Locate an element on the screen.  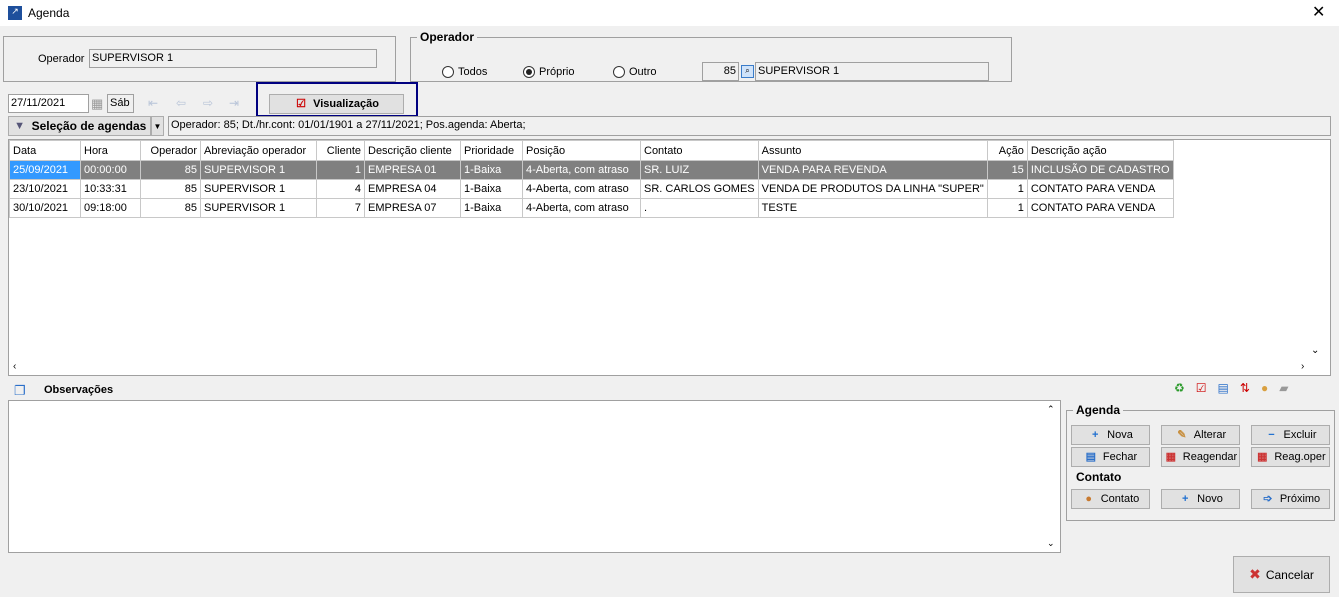
table-cell: 4 is located at coordinates (340, 189).